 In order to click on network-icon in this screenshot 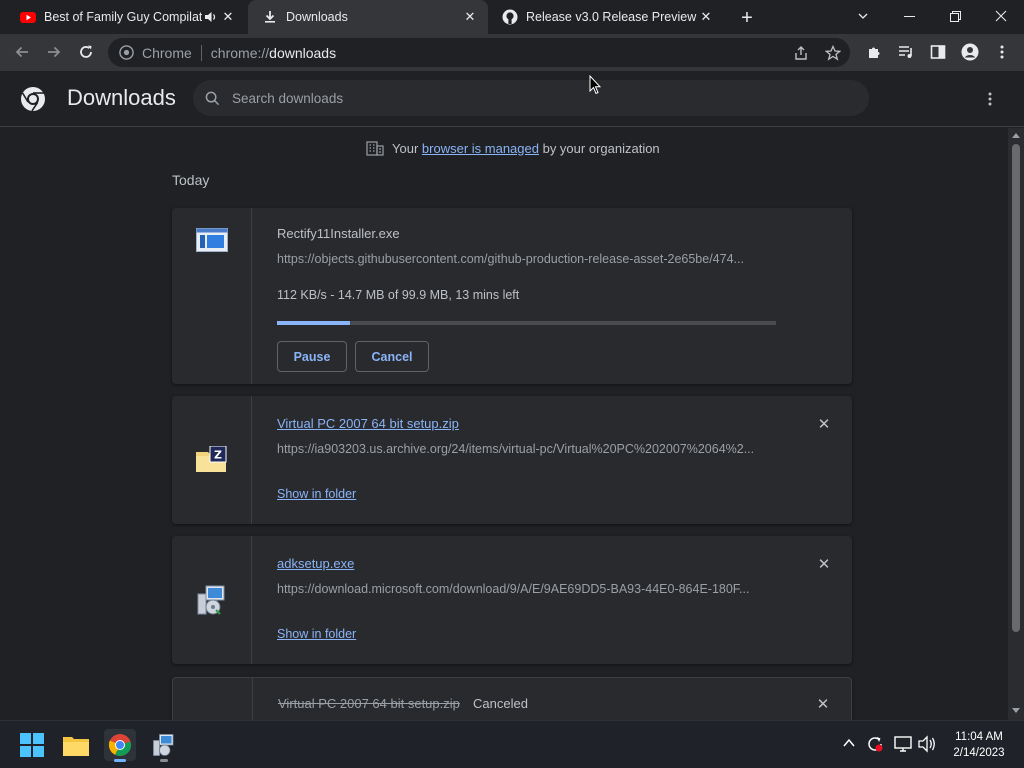, I will do `click(903, 744)`.